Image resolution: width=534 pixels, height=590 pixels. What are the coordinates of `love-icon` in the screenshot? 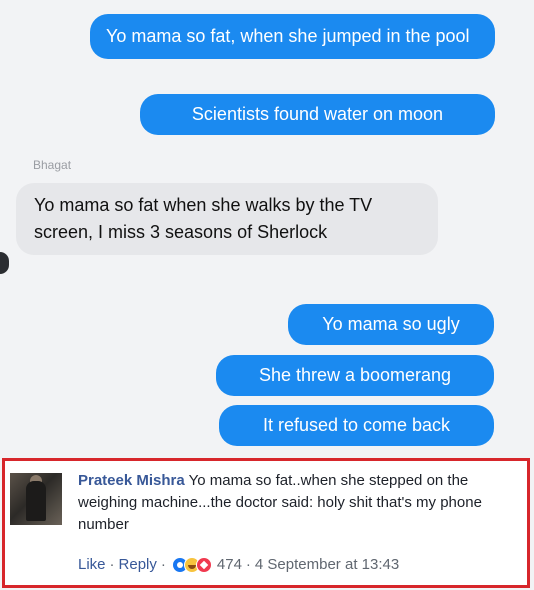 It's located at (203, 564).